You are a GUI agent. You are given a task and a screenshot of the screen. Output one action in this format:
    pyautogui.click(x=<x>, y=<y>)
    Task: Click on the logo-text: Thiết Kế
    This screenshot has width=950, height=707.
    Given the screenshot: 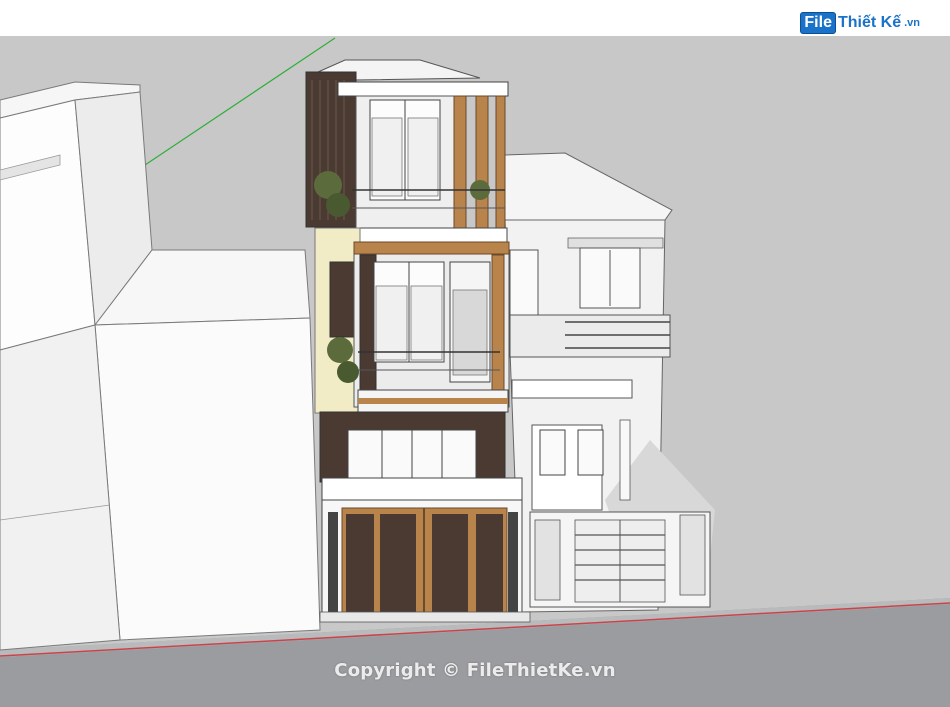 What is the action you would take?
    pyautogui.click(x=869, y=22)
    